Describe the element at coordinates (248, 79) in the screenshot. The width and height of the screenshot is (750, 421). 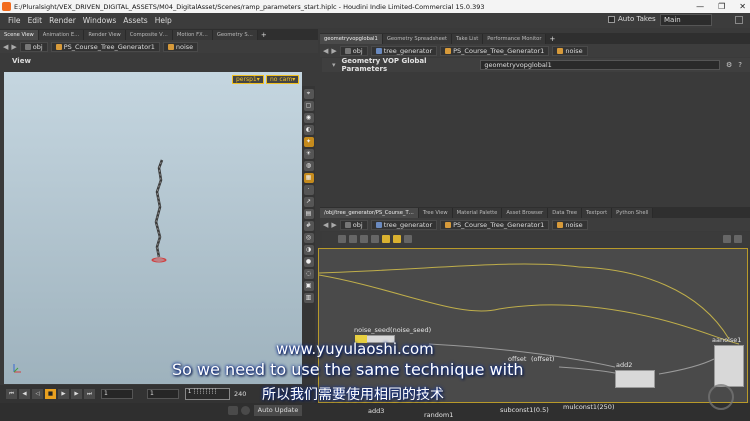
I see `camera-persp-menu: persp1▾` at that location.